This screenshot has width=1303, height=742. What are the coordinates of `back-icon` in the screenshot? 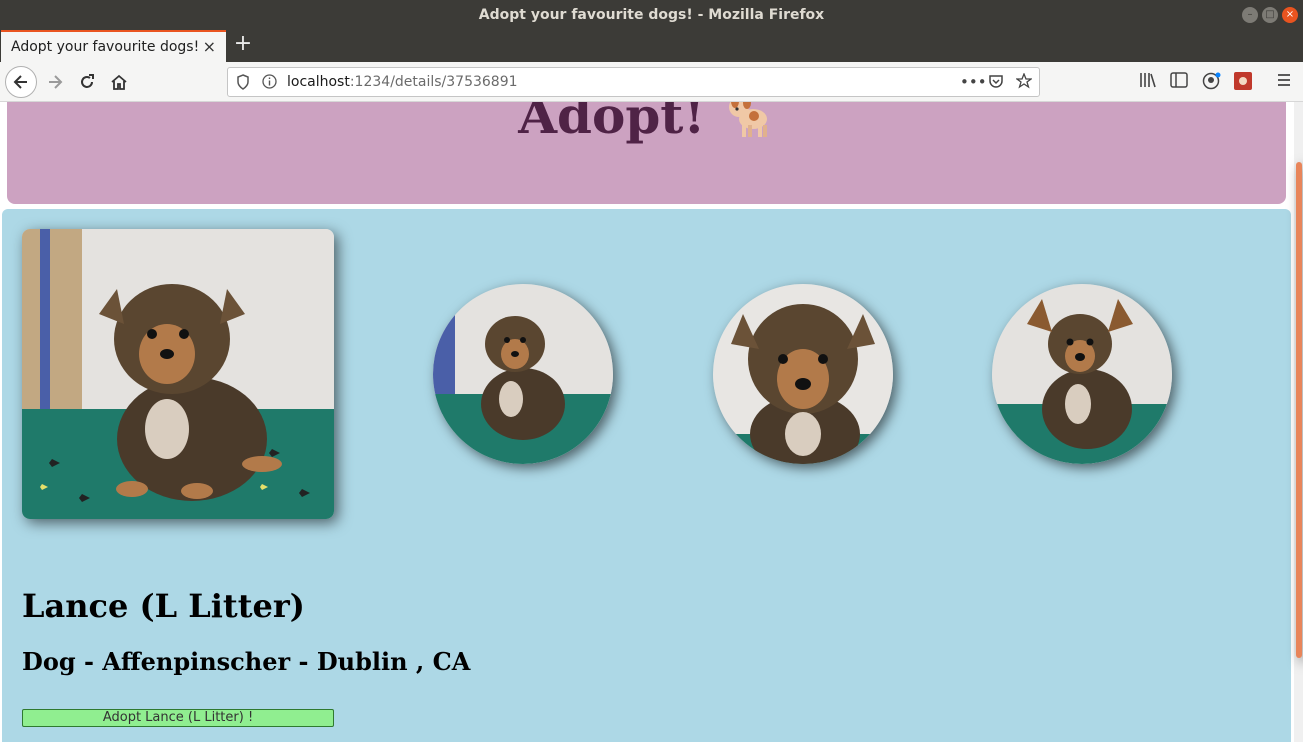 It's located at (20, 82).